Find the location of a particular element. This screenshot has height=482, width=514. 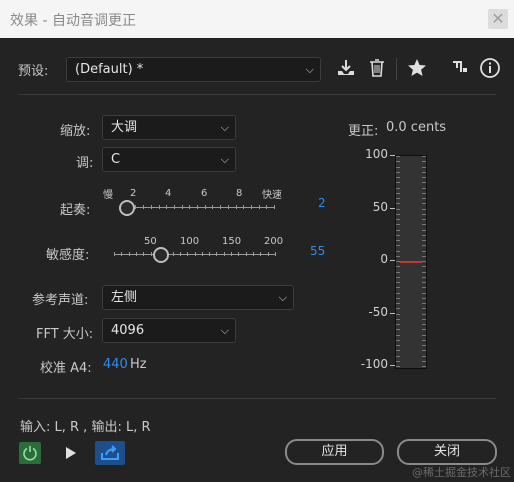

close-button: 关闭 is located at coordinates (447, 452).